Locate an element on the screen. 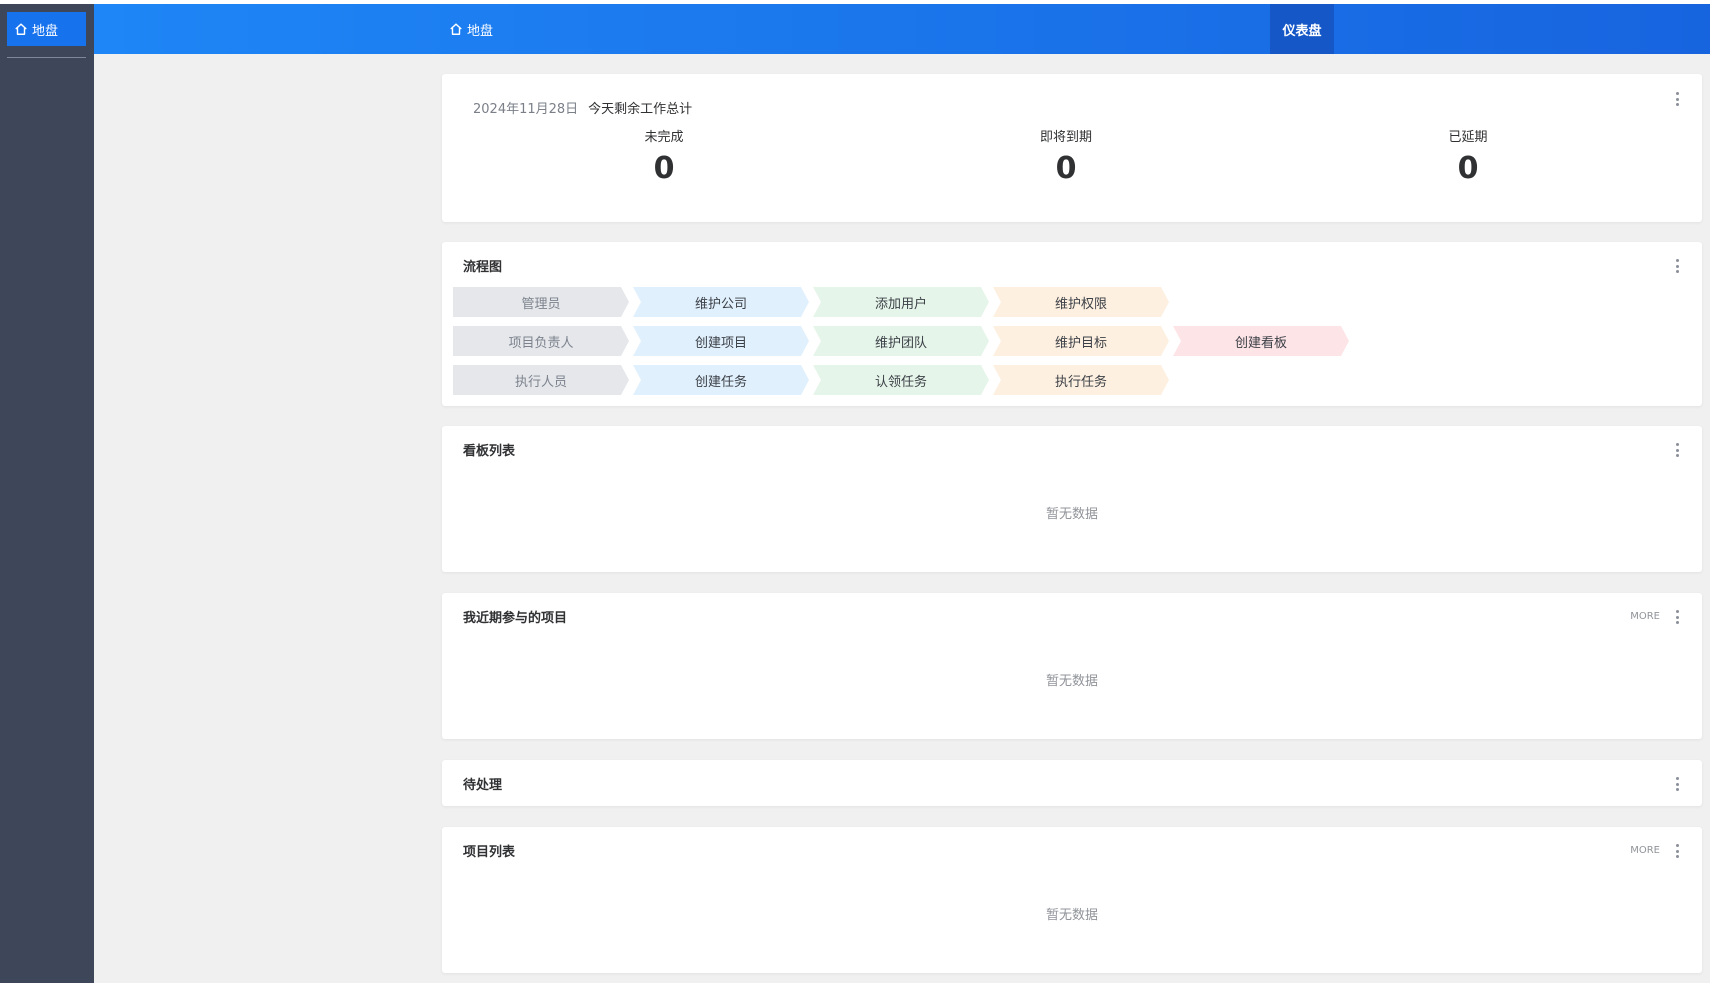 This screenshot has height=983, width=1710. summary-card: 2024年11月28日 今天剩余工作总计 未完成 0 即将到期 0 已延期 0 is located at coordinates (1072, 148).